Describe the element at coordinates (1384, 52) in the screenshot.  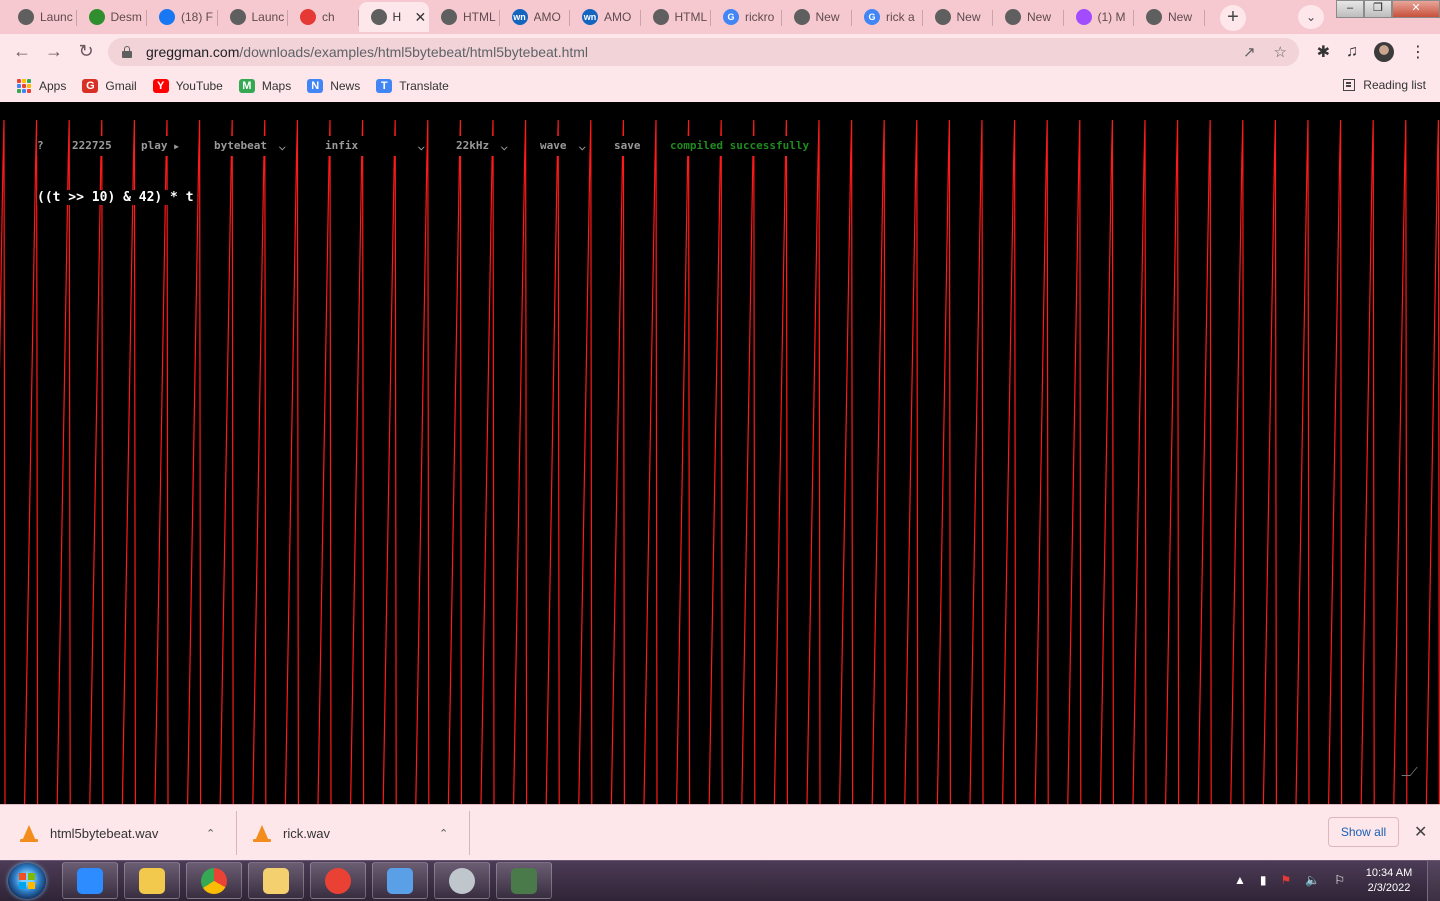
I see `profile-avatar` at that location.